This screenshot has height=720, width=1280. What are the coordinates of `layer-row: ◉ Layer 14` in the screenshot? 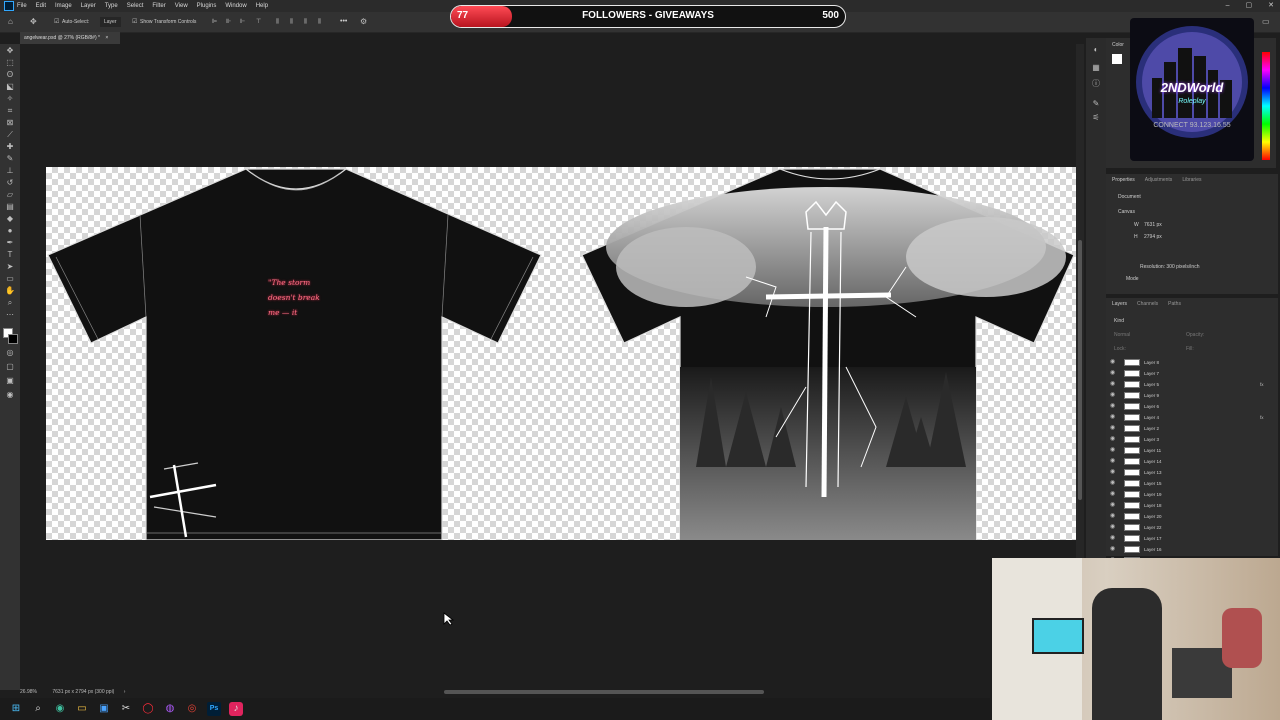 It's located at (1190, 461).